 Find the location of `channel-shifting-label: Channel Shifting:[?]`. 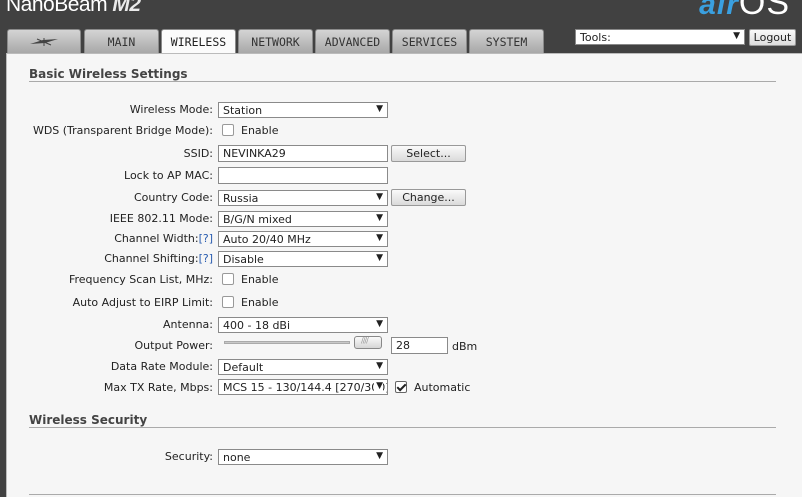

channel-shifting-label: Channel Shifting:[?] is located at coordinates (158, 258).